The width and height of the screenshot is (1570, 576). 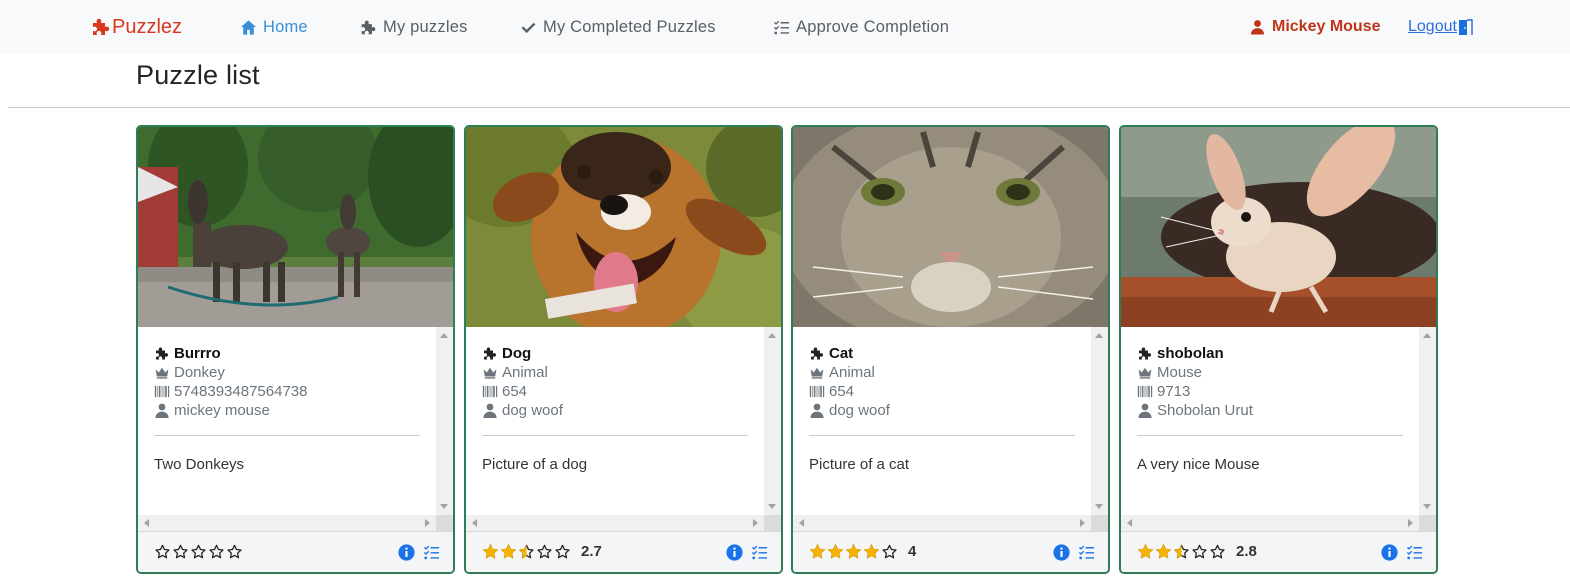 What do you see at coordinates (198, 75) in the screenshot?
I see `page-title: Puzzle list` at bounding box center [198, 75].